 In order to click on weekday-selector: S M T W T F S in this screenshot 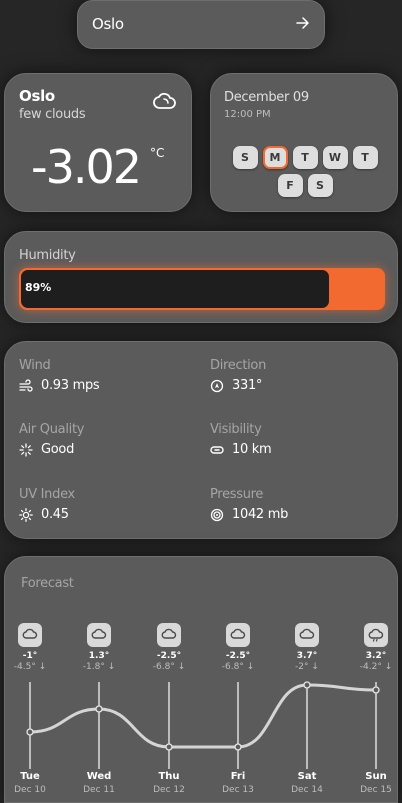, I will do `click(305, 171)`.